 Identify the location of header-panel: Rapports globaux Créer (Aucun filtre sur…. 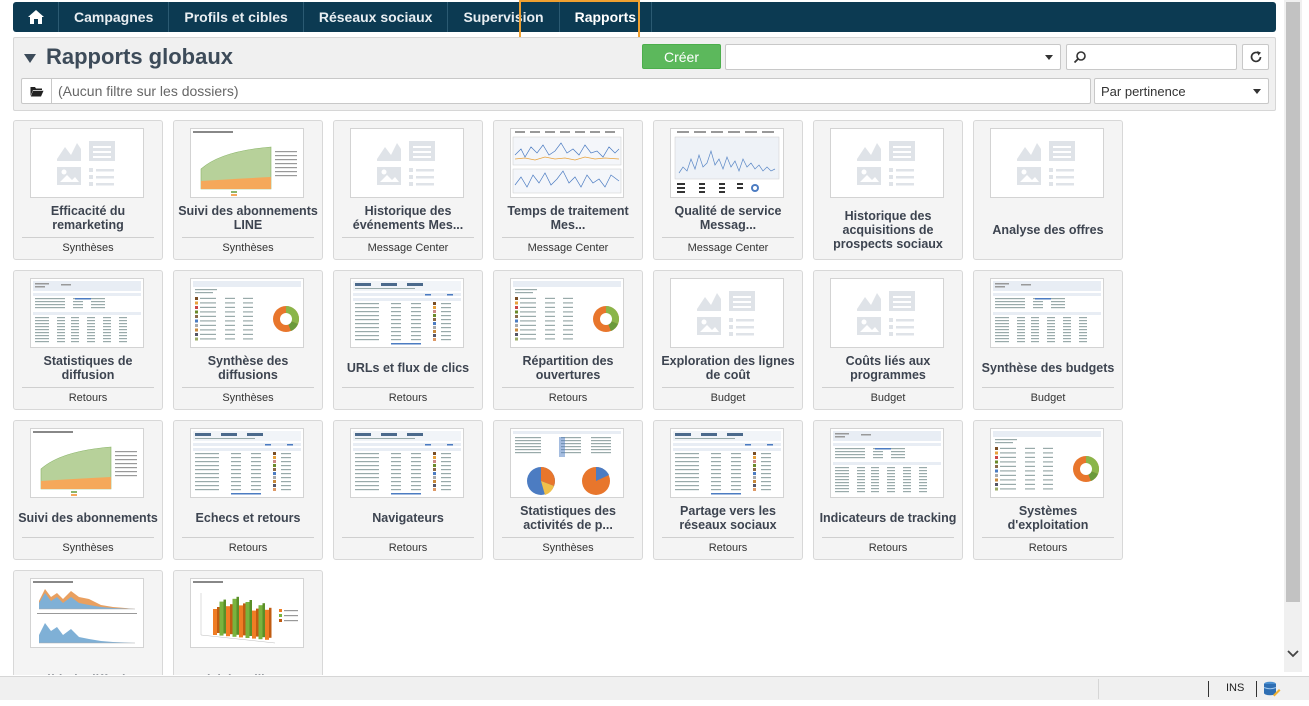
(644, 74).